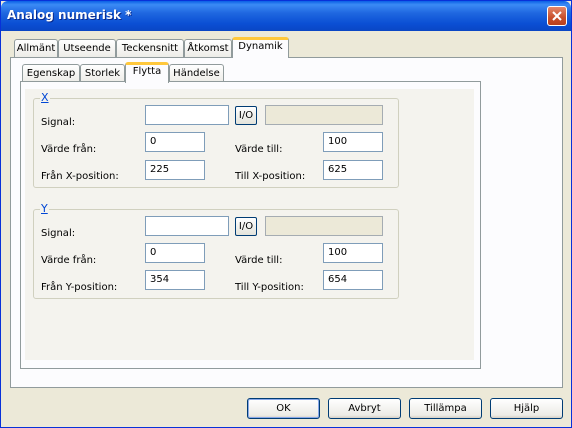  Describe the element at coordinates (147, 72) in the screenshot. I see `subtab-flytta: Flytta` at that location.